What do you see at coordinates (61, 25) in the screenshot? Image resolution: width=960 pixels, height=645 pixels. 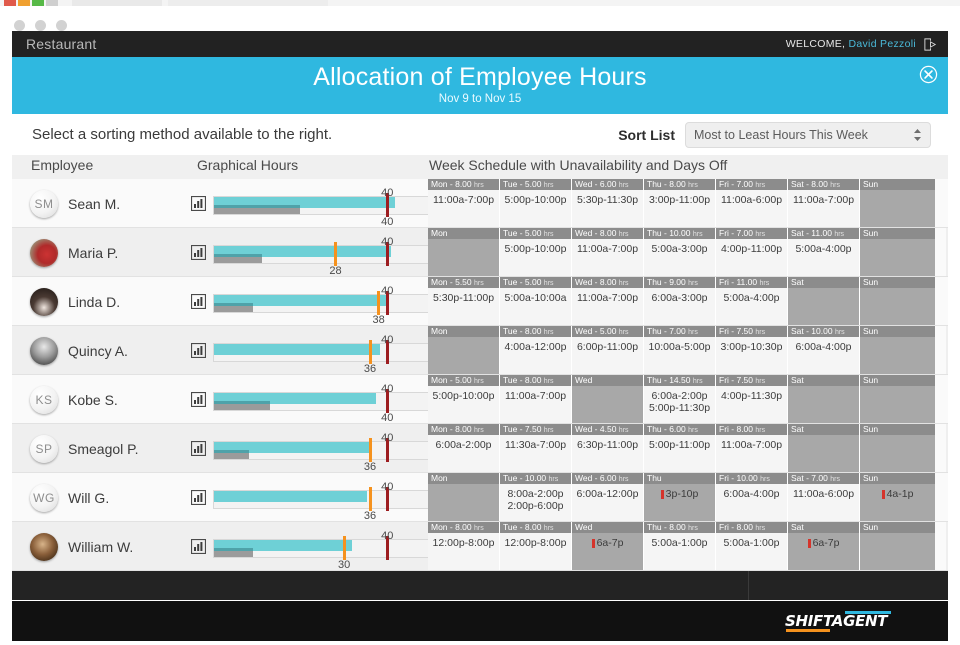 I see `maximize-dot` at bounding box center [61, 25].